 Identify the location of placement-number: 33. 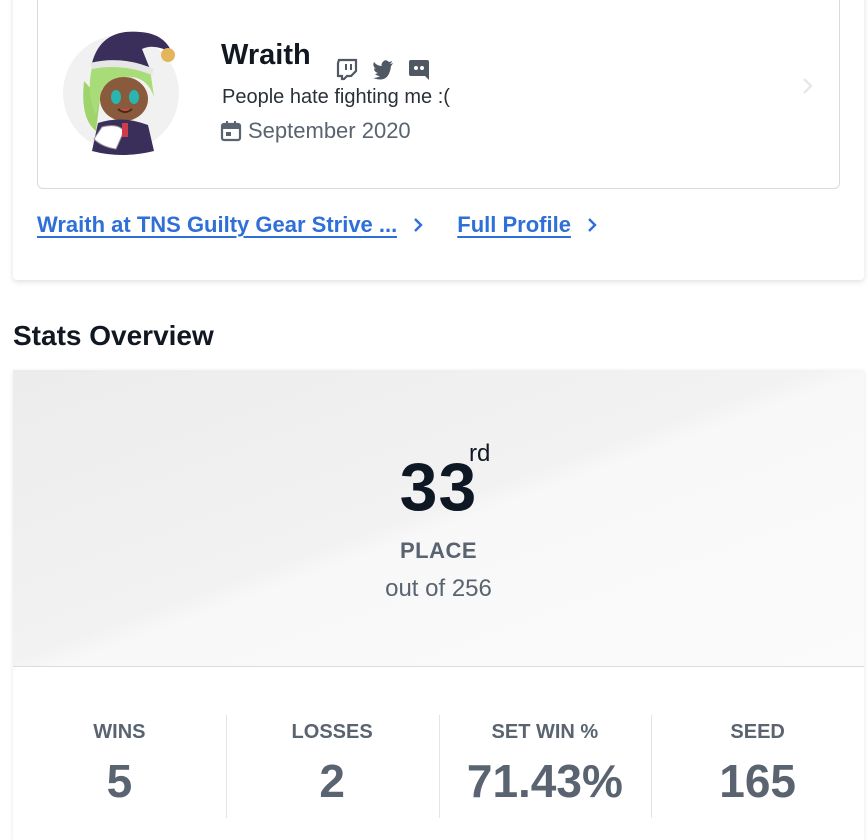
(438, 487).